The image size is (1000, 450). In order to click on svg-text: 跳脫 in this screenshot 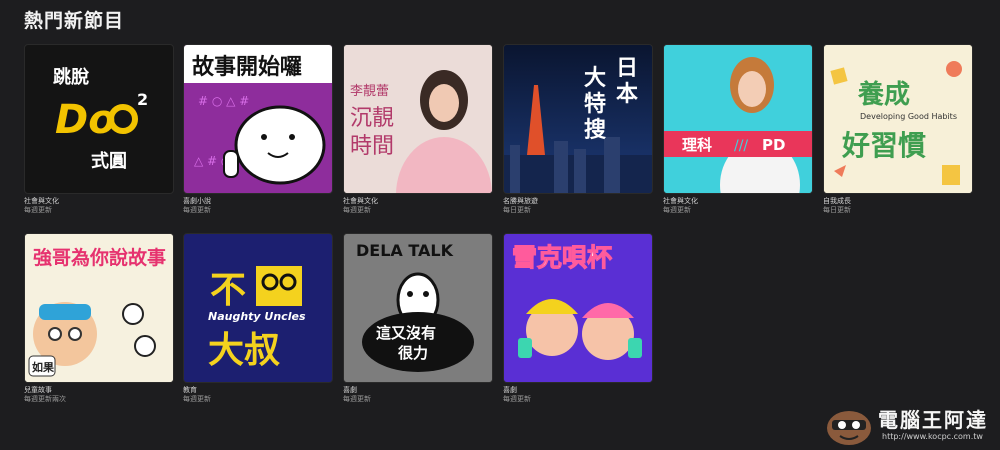, I will do `click(71, 77)`.